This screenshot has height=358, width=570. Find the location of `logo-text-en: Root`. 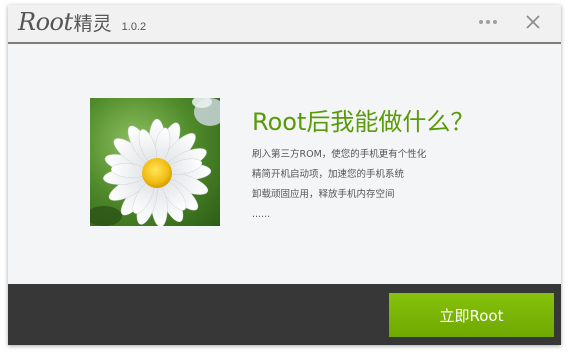

logo-text-en: Root is located at coordinates (45, 22).